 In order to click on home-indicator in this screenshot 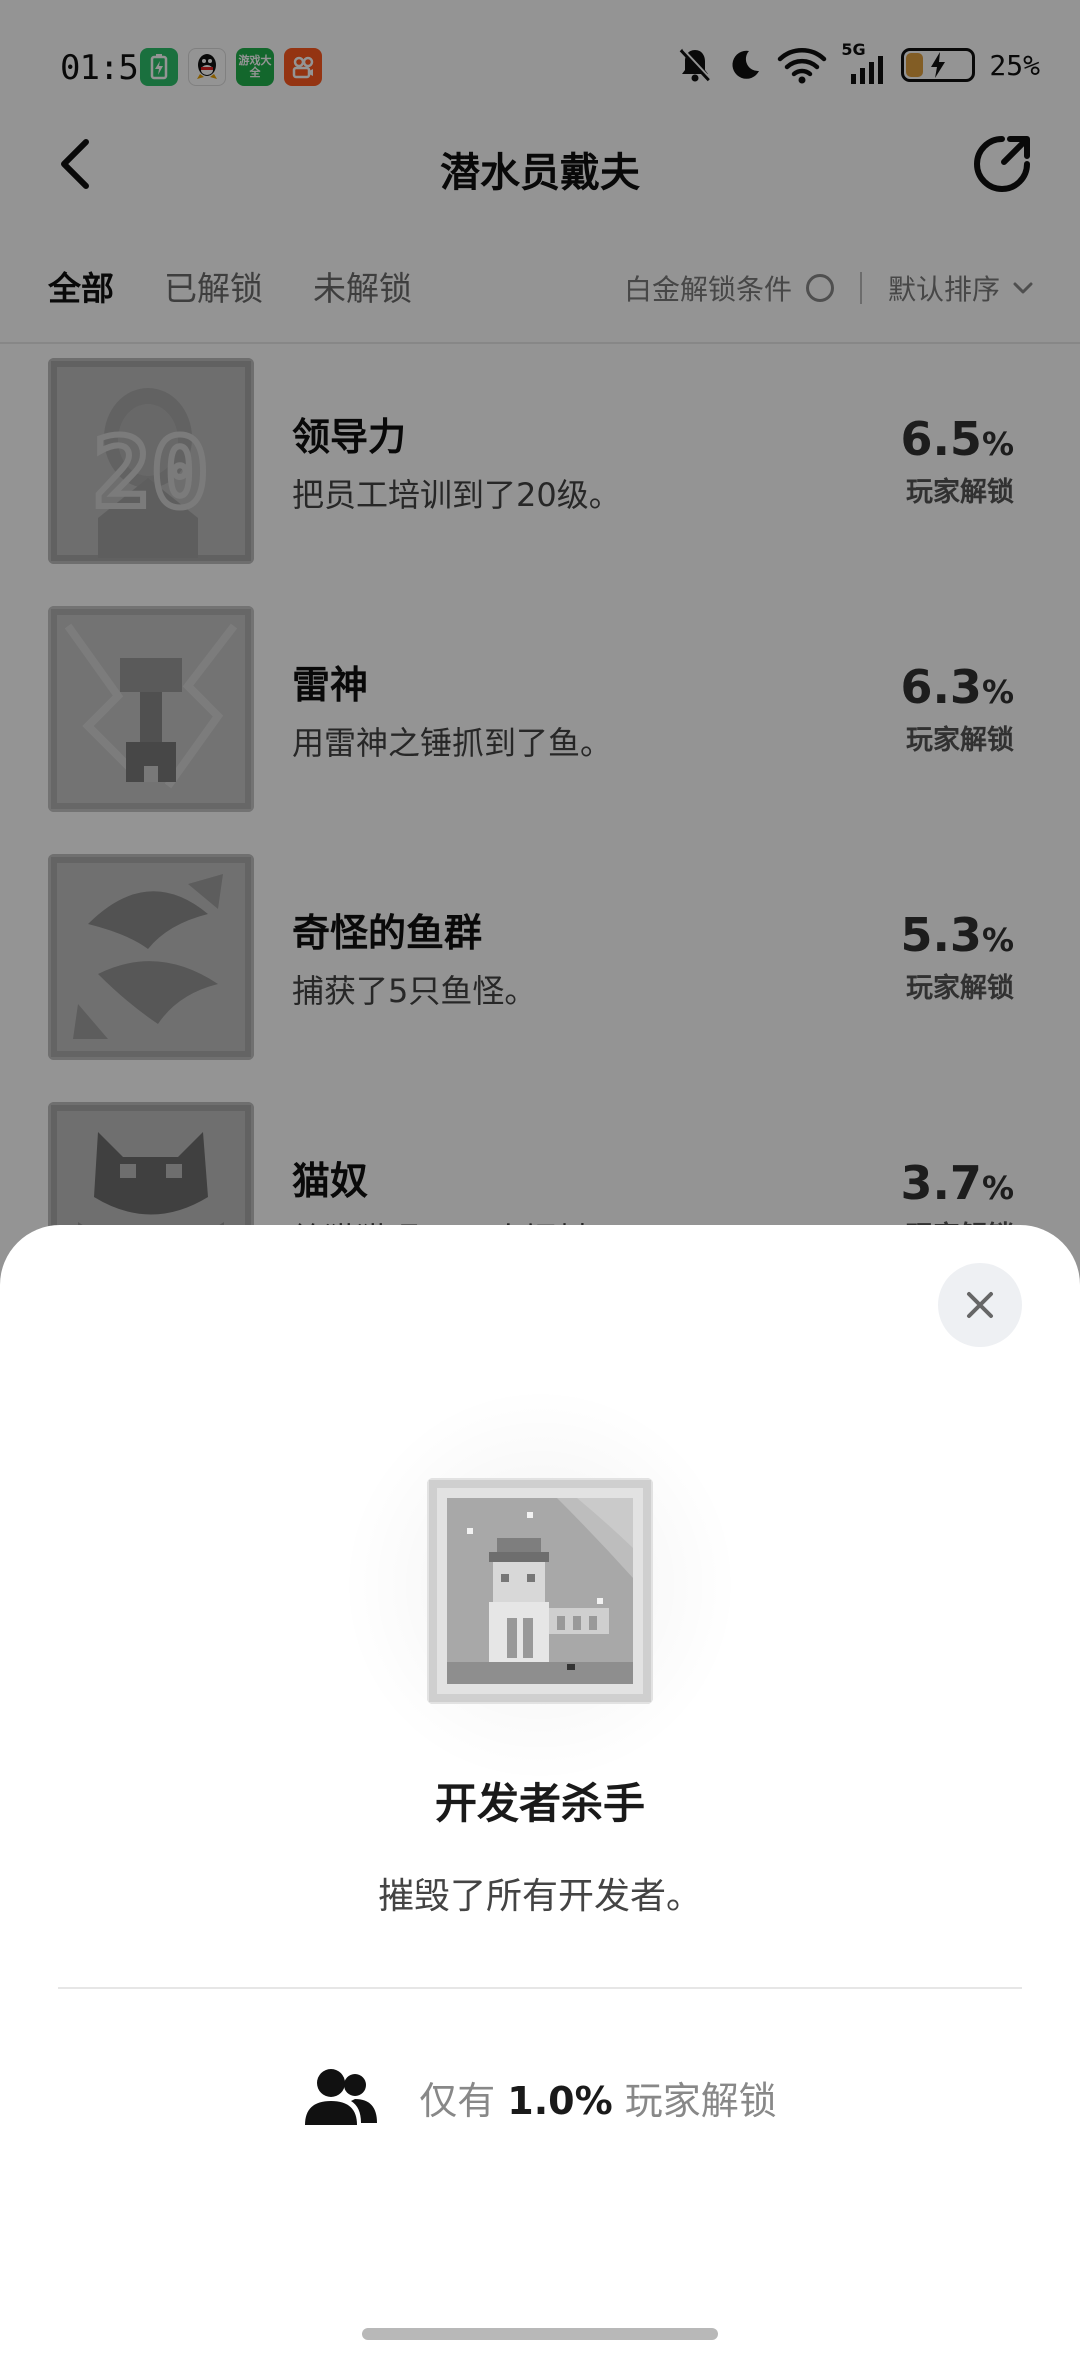, I will do `click(540, 2334)`.